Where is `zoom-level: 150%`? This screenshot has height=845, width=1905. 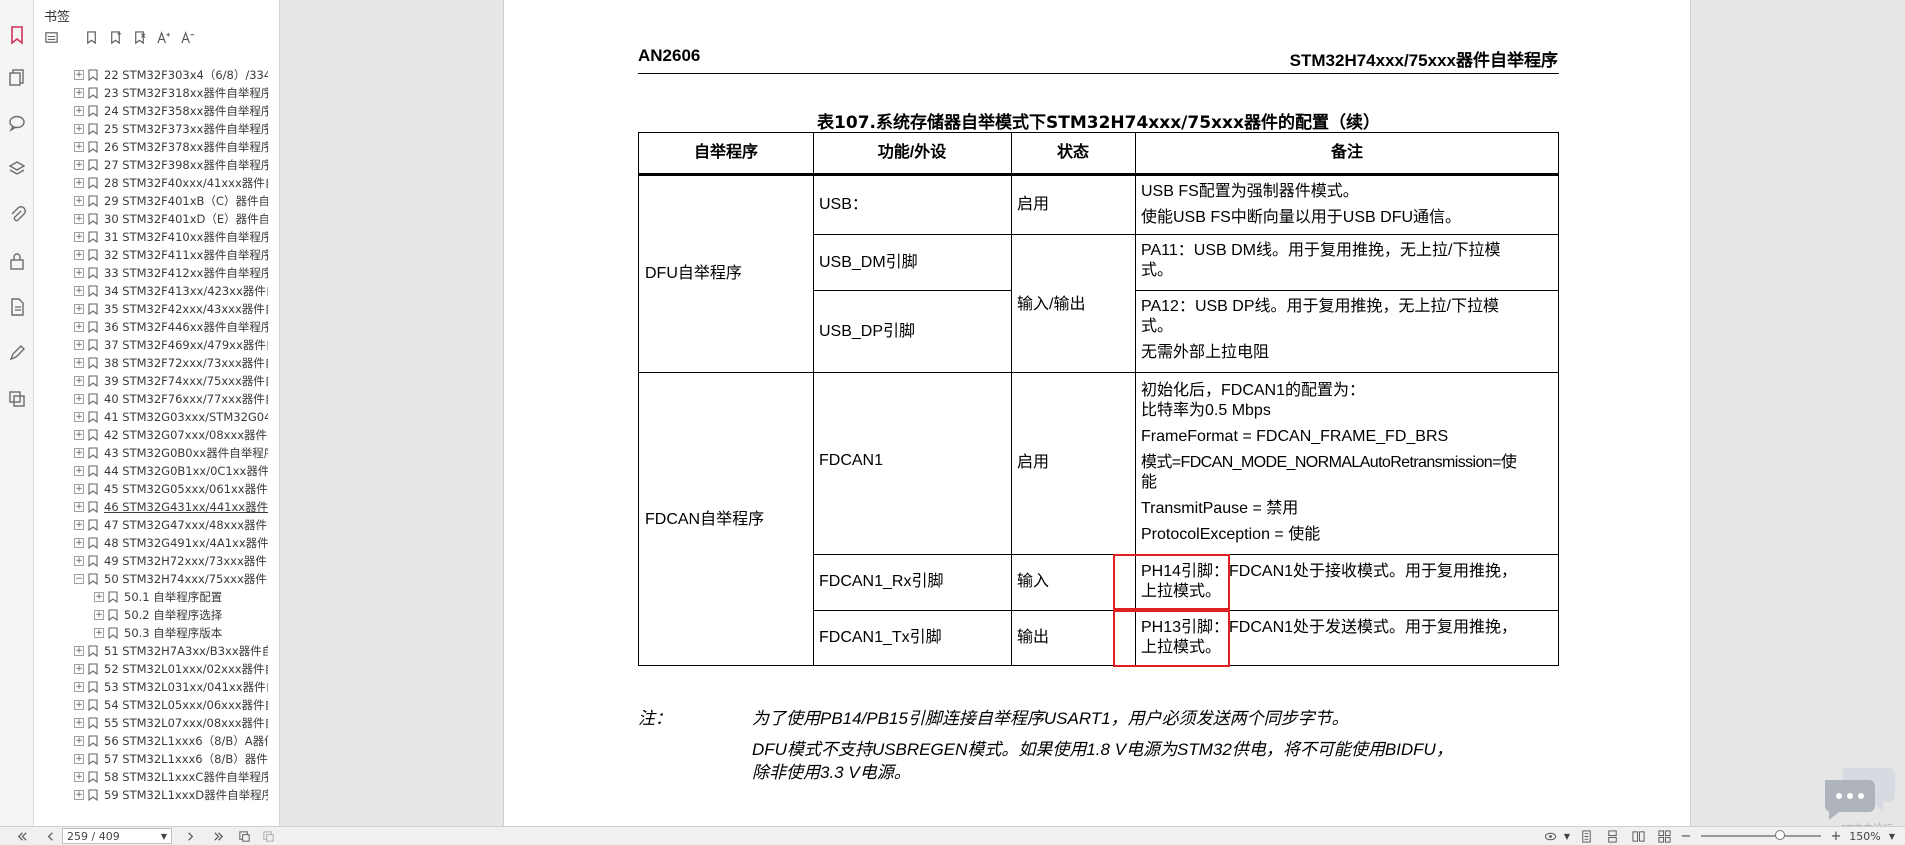
zoom-level: 150% is located at coordinates (1865, 836).